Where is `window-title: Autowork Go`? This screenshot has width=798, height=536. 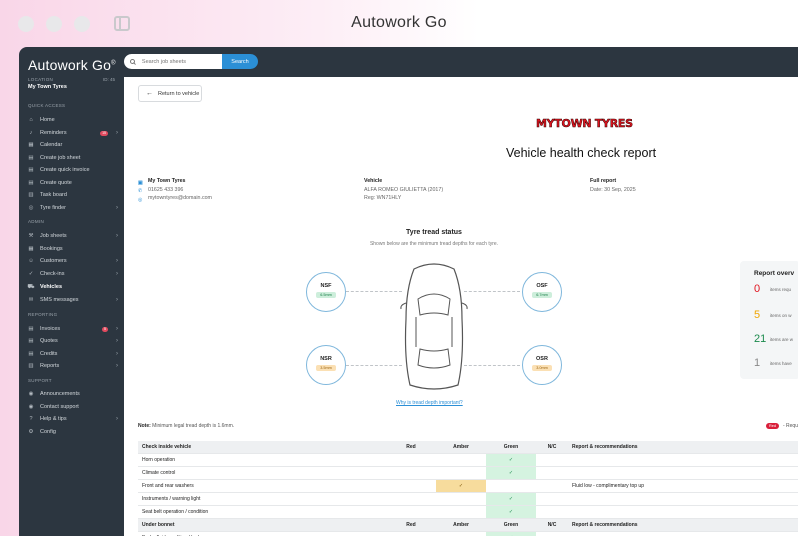
window-title: Autowork Go is located at coordinates (399, 22).